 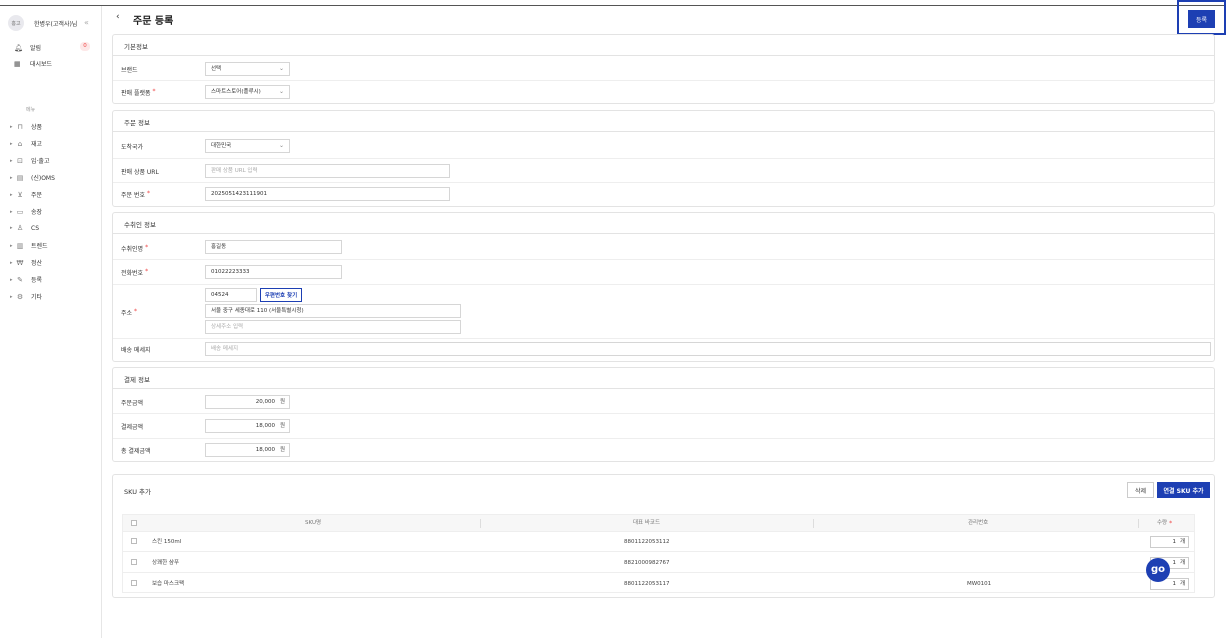 I want to click on add-sku-button: 연결 SKU 추가, so click(x=1183, y=490).